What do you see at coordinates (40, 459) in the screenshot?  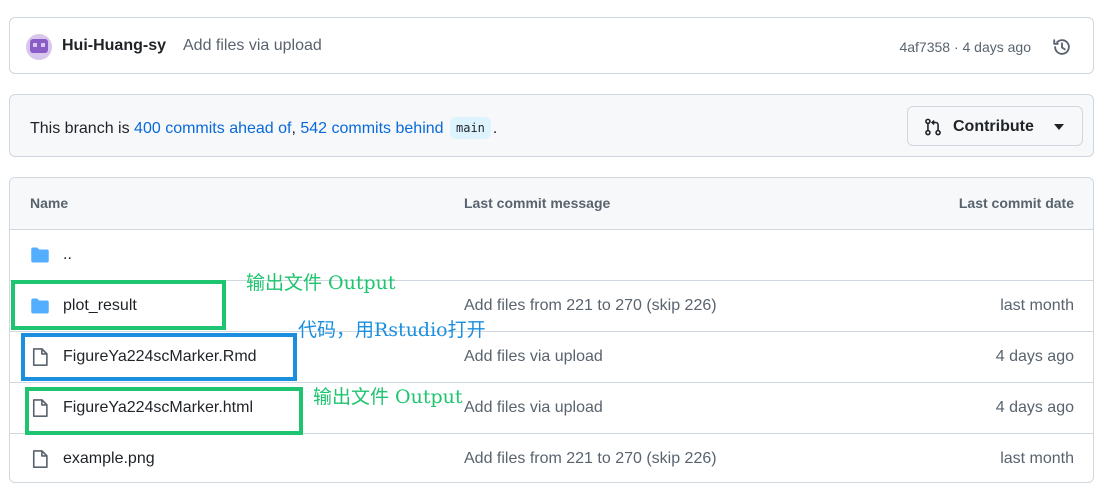 I see `file-icon` at bounding box center [40, 459].